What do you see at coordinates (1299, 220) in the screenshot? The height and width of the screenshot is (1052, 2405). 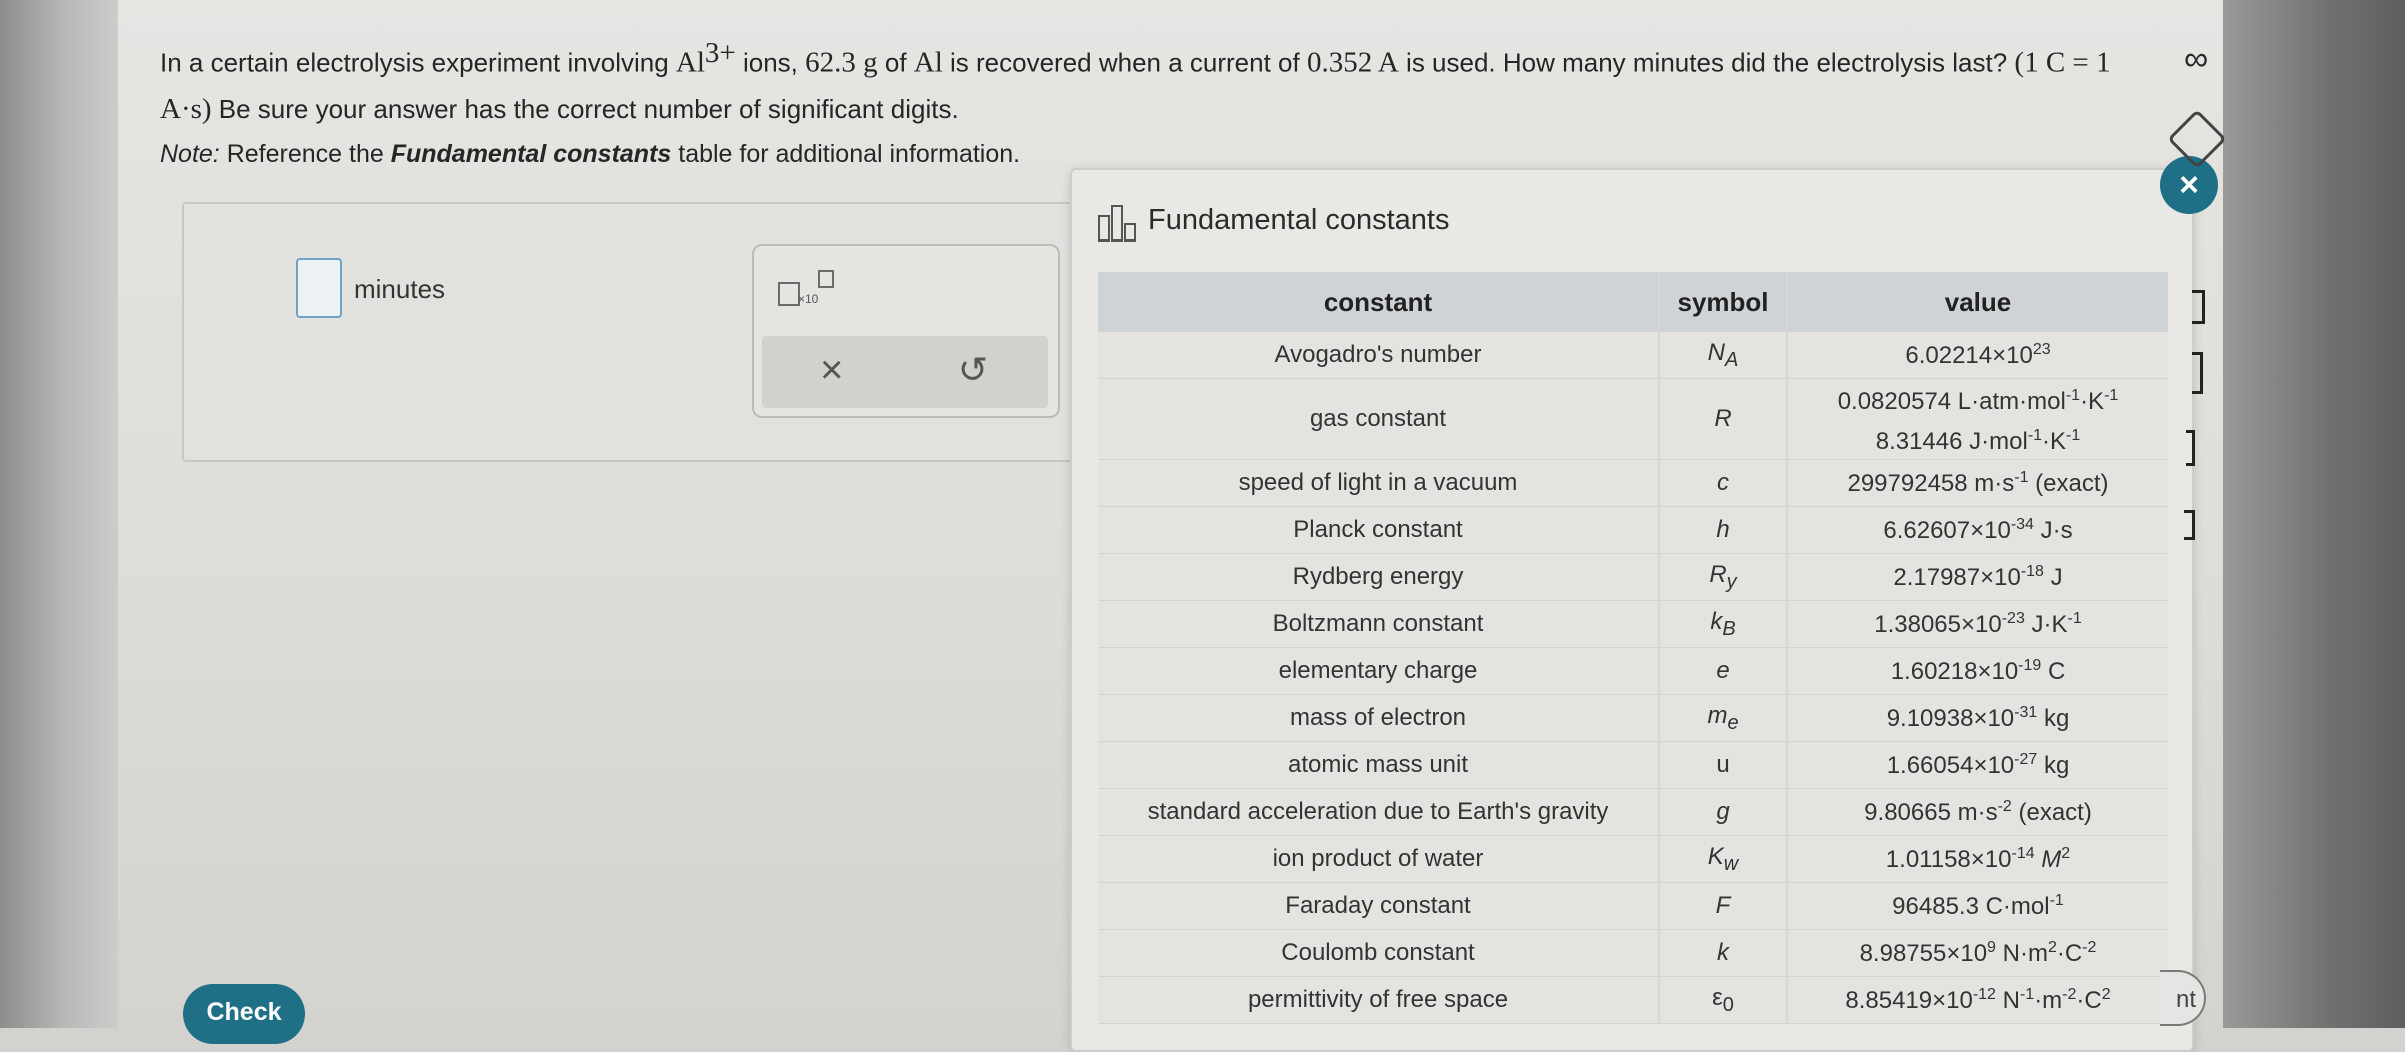 I see `modal-title: Fundamental constants` at bounding box center [1299, 220].